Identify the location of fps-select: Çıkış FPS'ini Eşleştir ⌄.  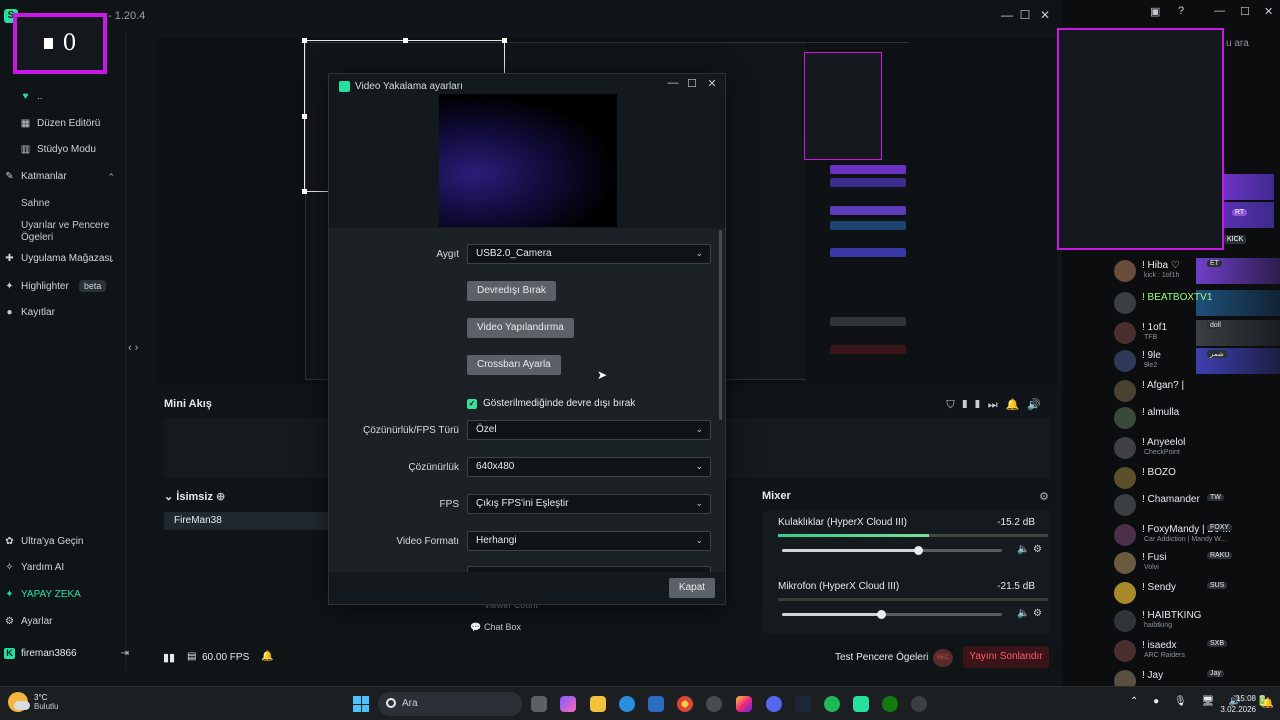
(589, 504).